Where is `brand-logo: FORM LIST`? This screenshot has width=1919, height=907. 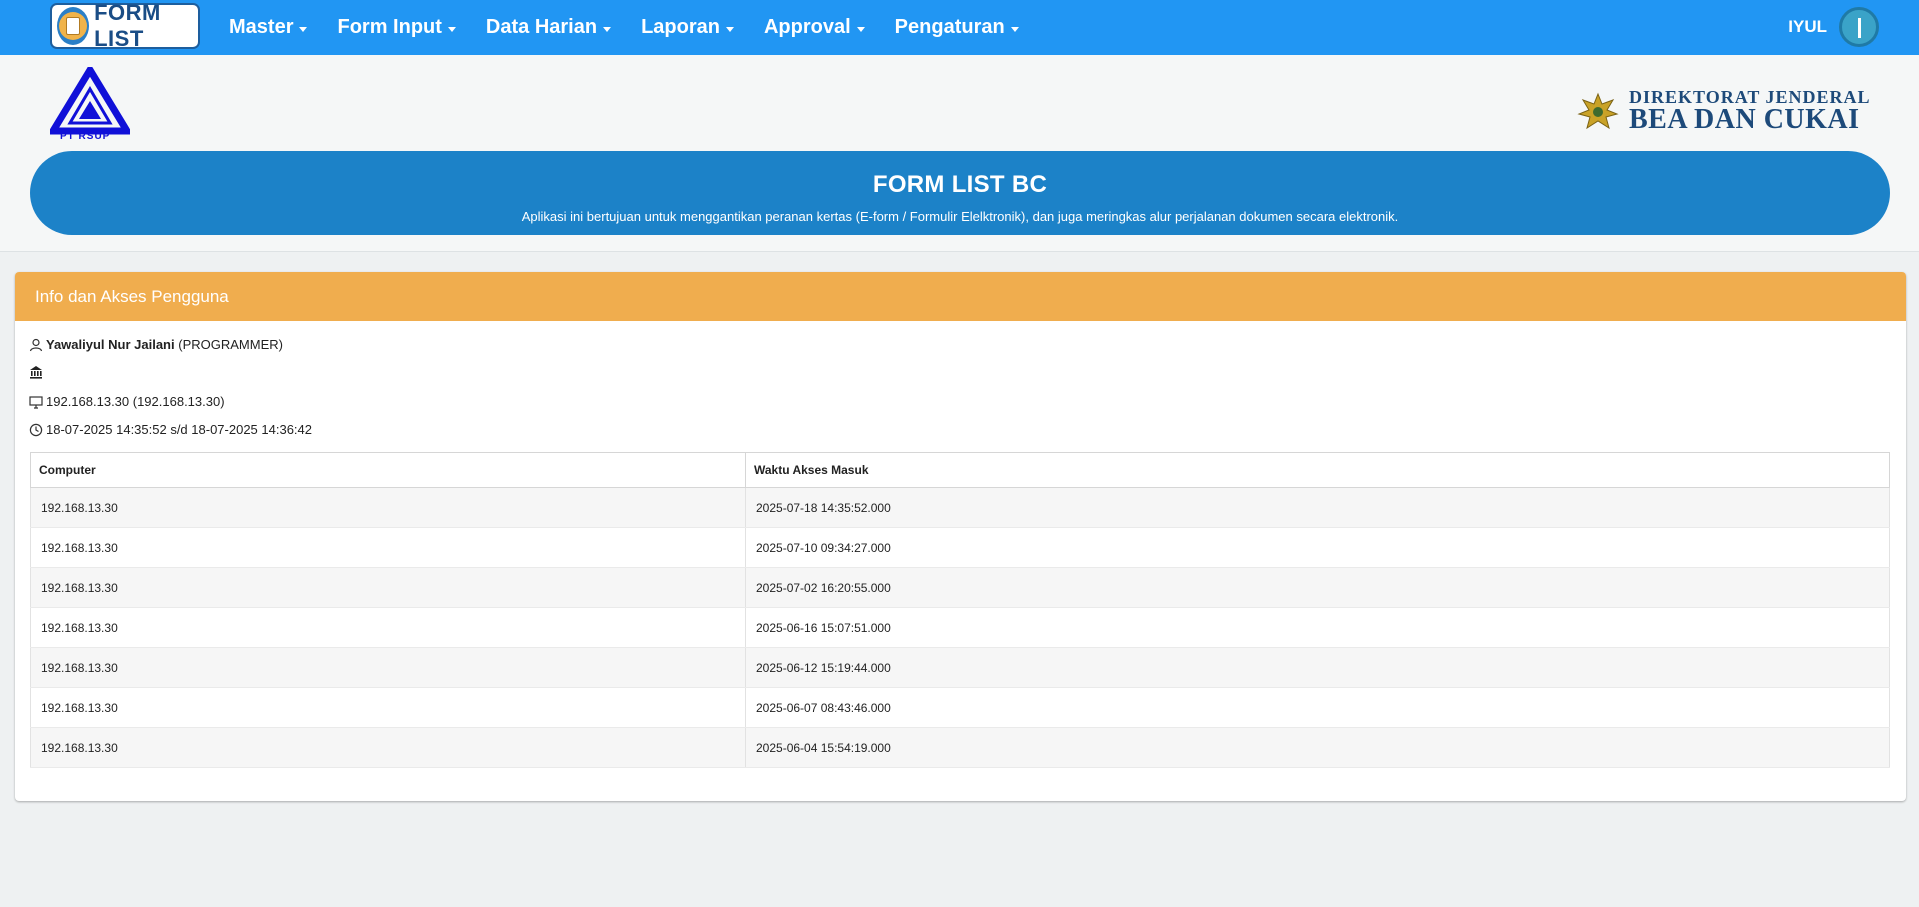 brand-logo: FORM LIST is located at coordinates (125, 25).